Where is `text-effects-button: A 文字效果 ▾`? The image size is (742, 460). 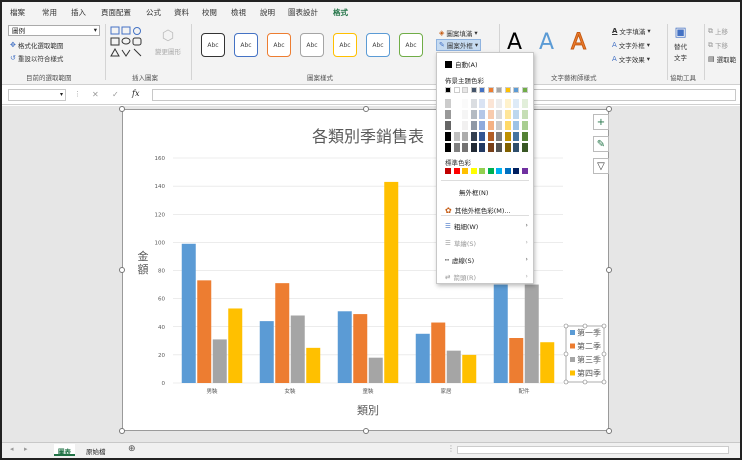 text-effects-button: A 文字效果 ▾ is located at coordinates (631, 59).